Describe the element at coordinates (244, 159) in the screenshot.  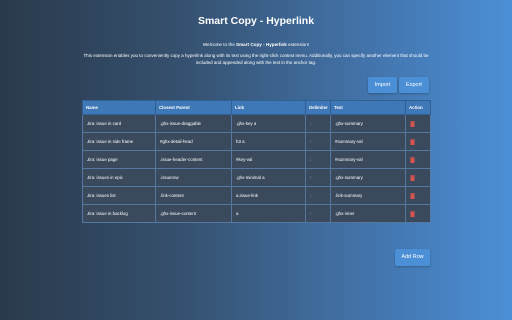
I see `link-cell-value: #key-val` at that location.